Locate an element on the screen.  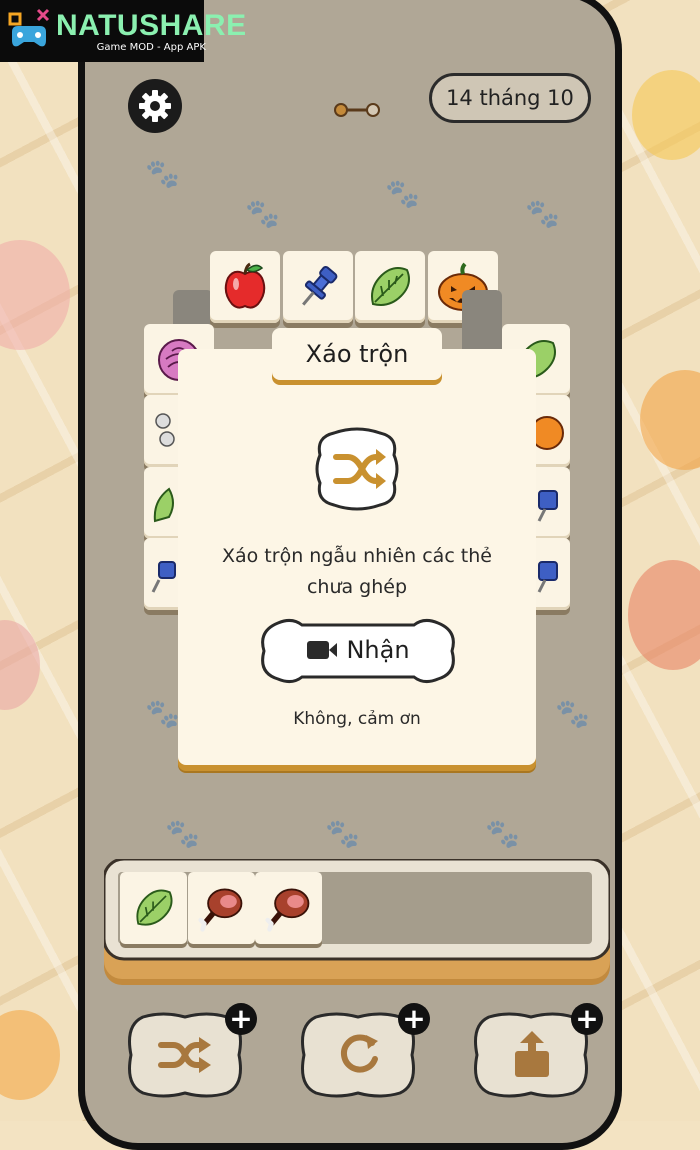
claim-button: Nhận is located at coordinates (358, 652).